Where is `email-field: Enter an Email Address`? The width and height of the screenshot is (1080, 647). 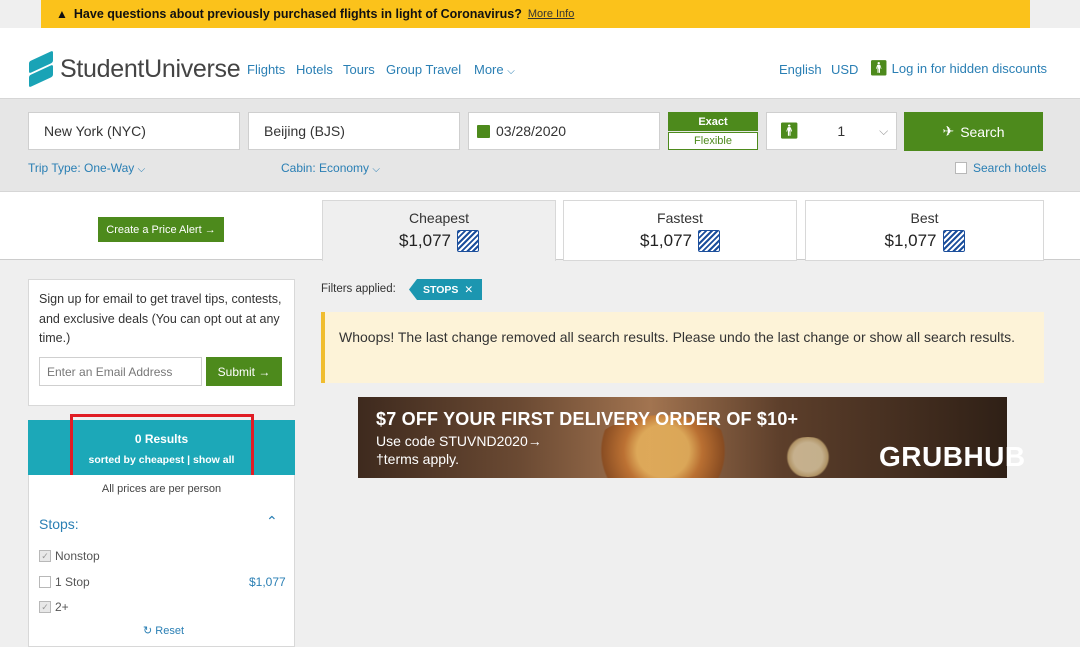 email-field: Enter an Email Address is located at coordinates (120, 371).